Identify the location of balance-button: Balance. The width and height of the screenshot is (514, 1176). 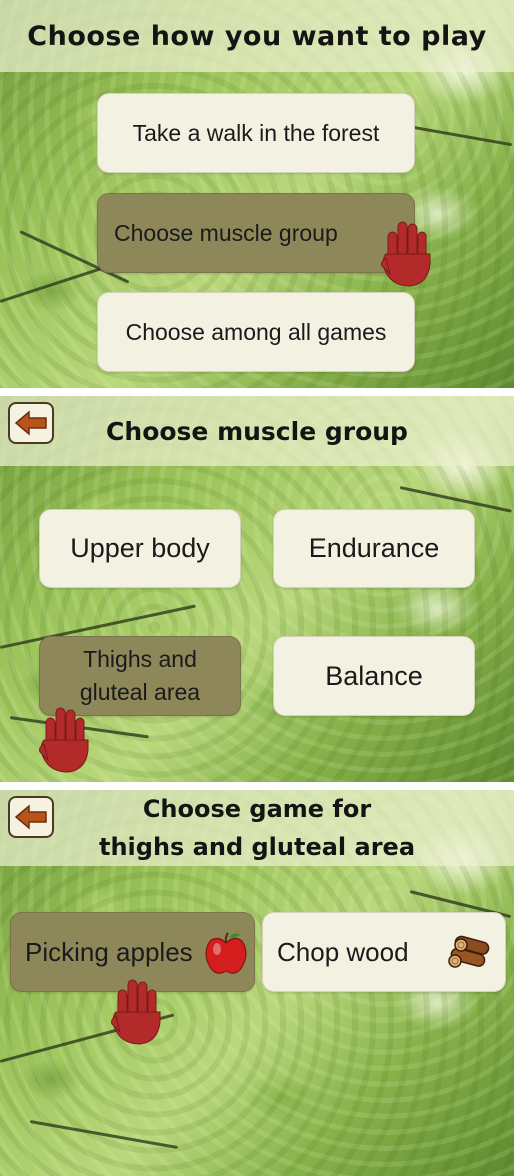
(374, 676).